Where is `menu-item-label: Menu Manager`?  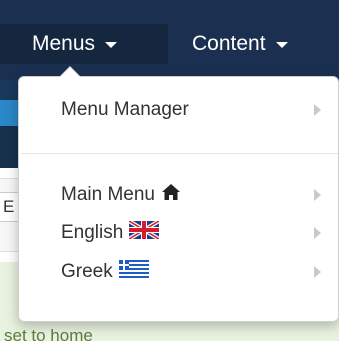 menu-item-label: Menu Manager is located at coordinates (125, 109).